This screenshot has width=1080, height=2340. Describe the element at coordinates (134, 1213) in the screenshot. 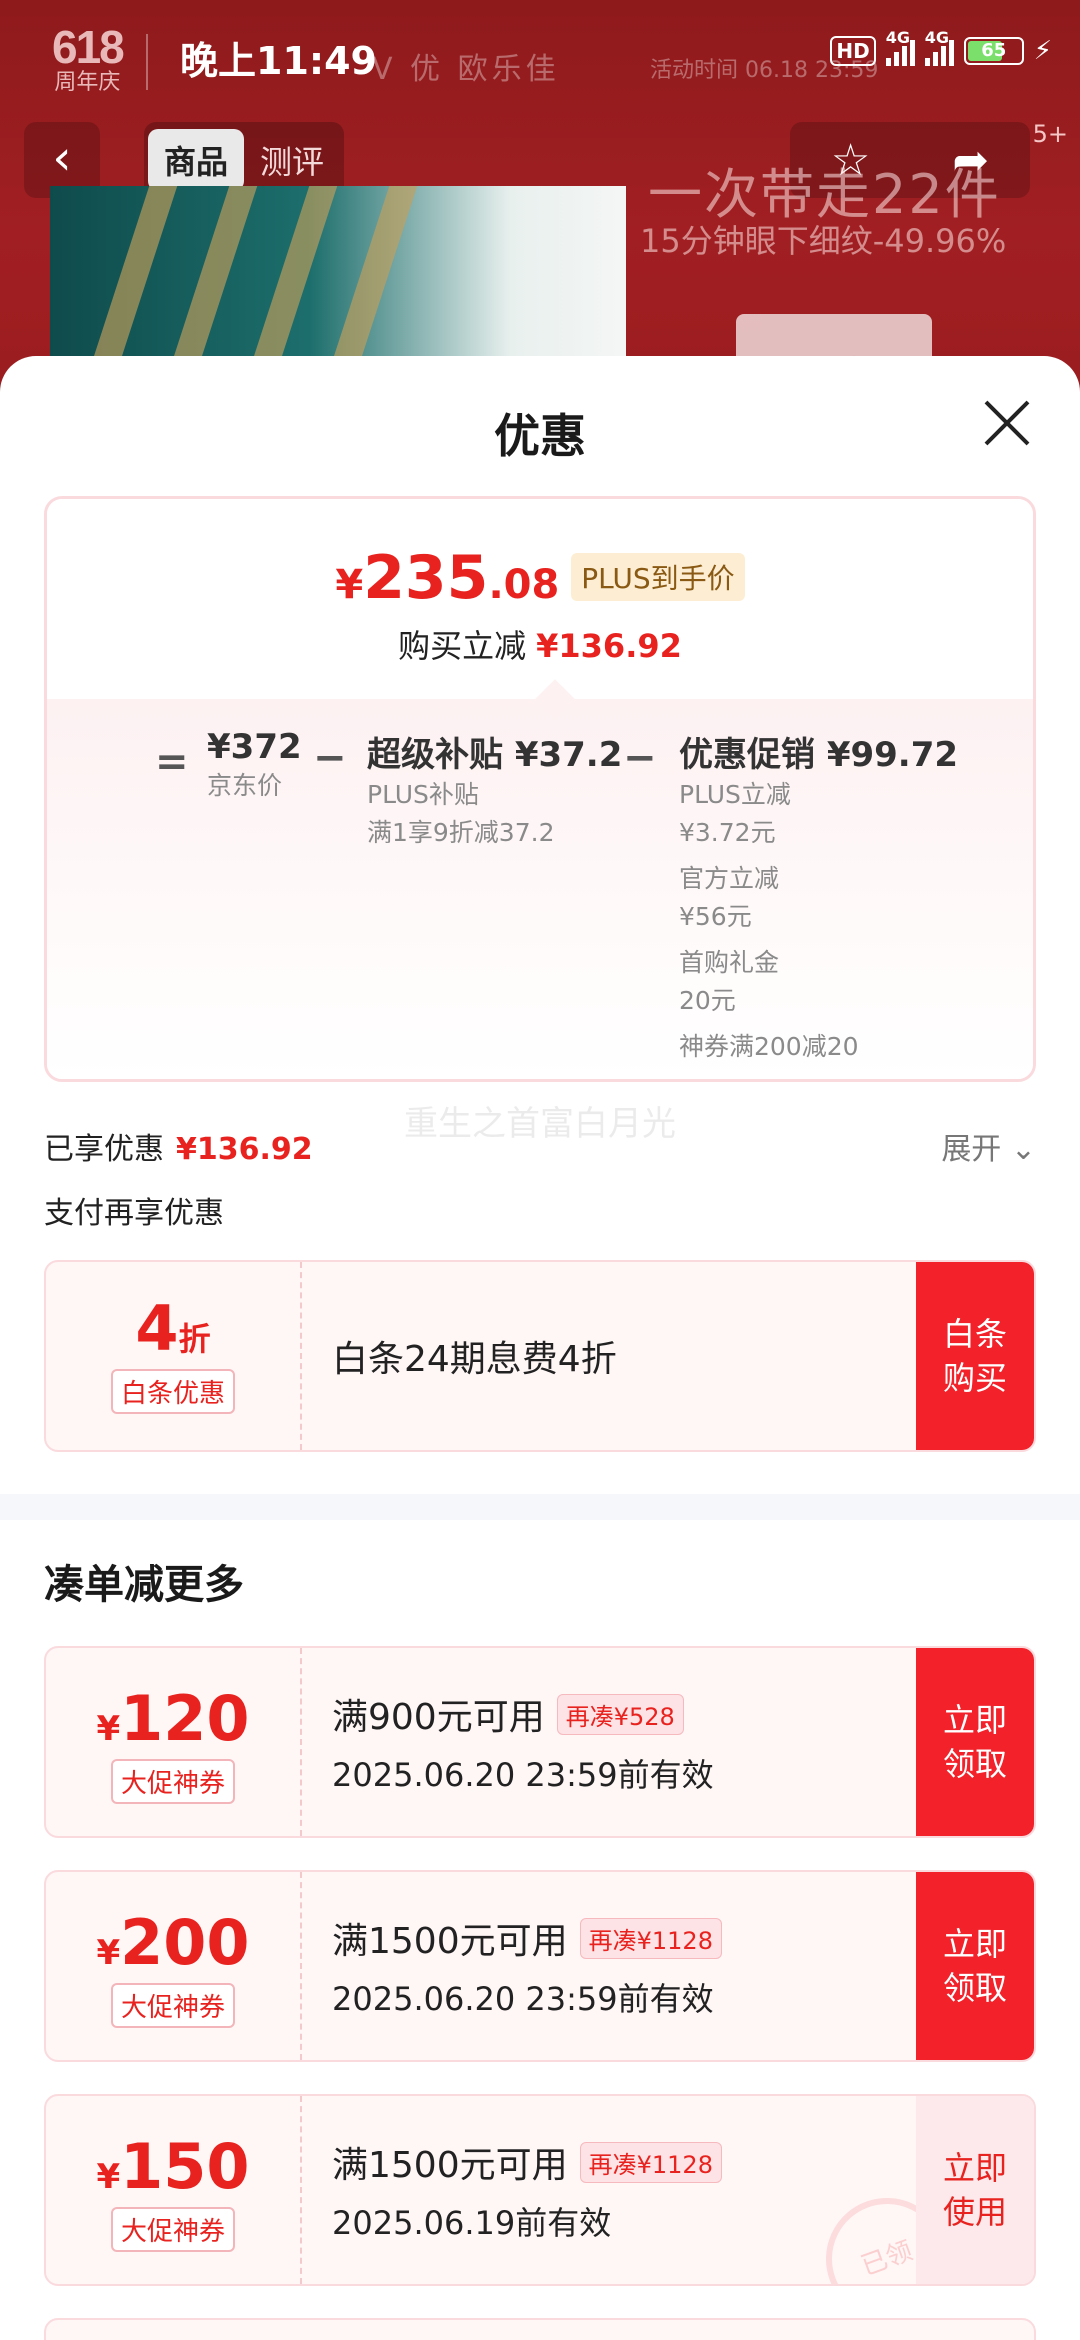

I see `pay-more-label: 支付再享优惠` at that location.